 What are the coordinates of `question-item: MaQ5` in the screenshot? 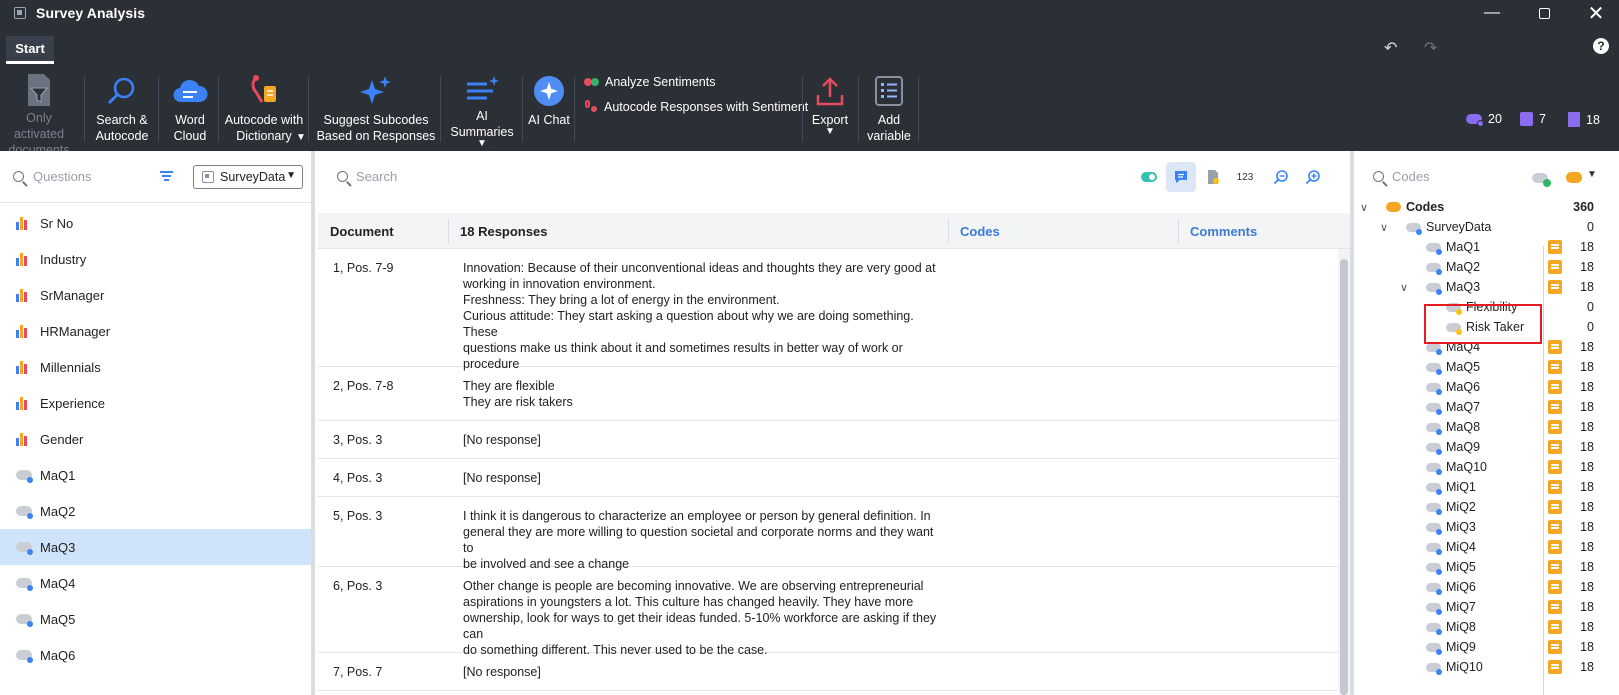 It's located at (155, 619).